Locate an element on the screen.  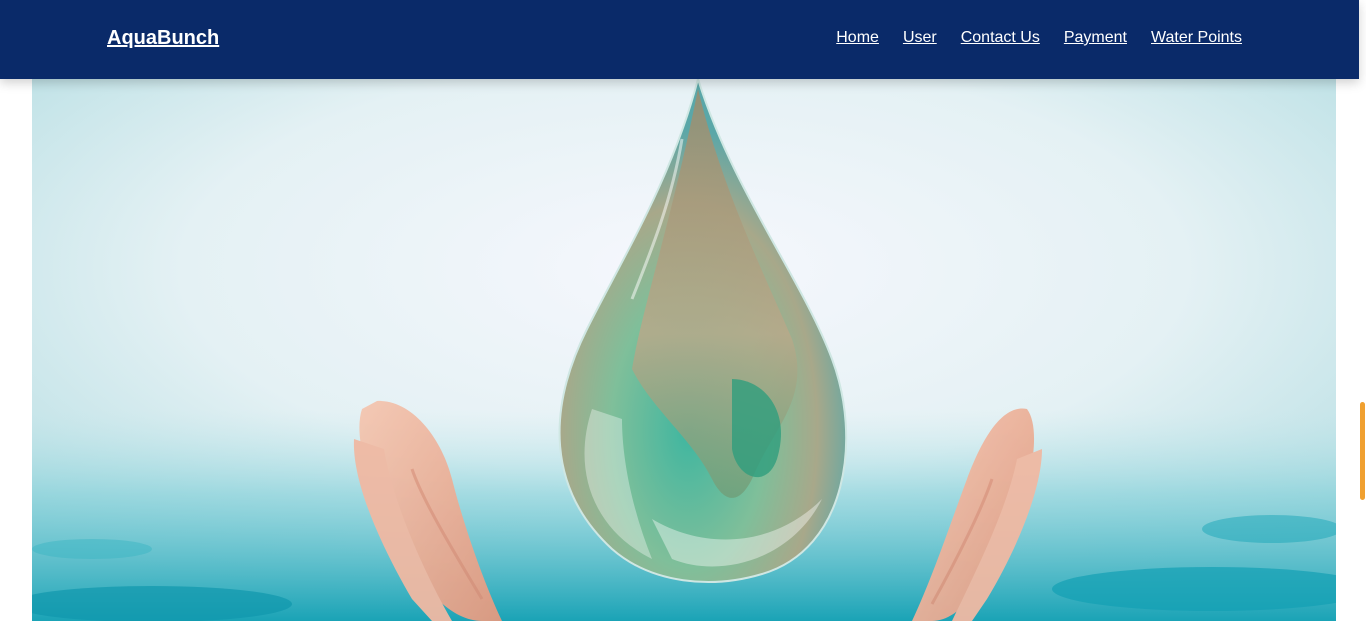
brand-logo-link: AquaBunch is located at coordinates (163, 38).